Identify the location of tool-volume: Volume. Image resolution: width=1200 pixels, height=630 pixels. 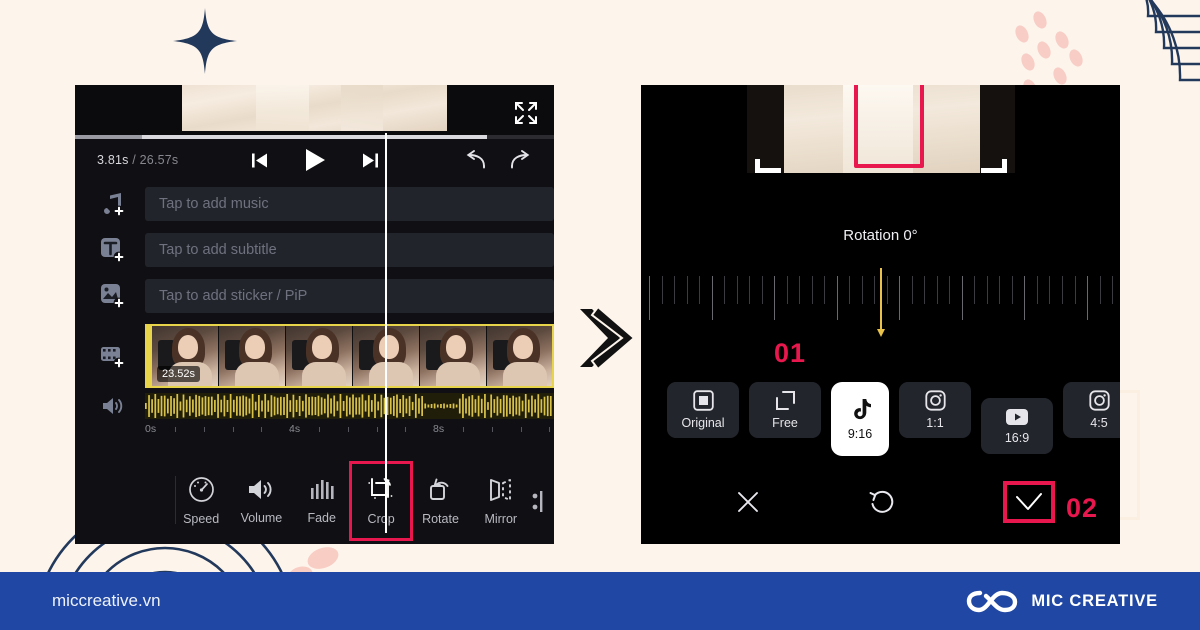
(261, 501).